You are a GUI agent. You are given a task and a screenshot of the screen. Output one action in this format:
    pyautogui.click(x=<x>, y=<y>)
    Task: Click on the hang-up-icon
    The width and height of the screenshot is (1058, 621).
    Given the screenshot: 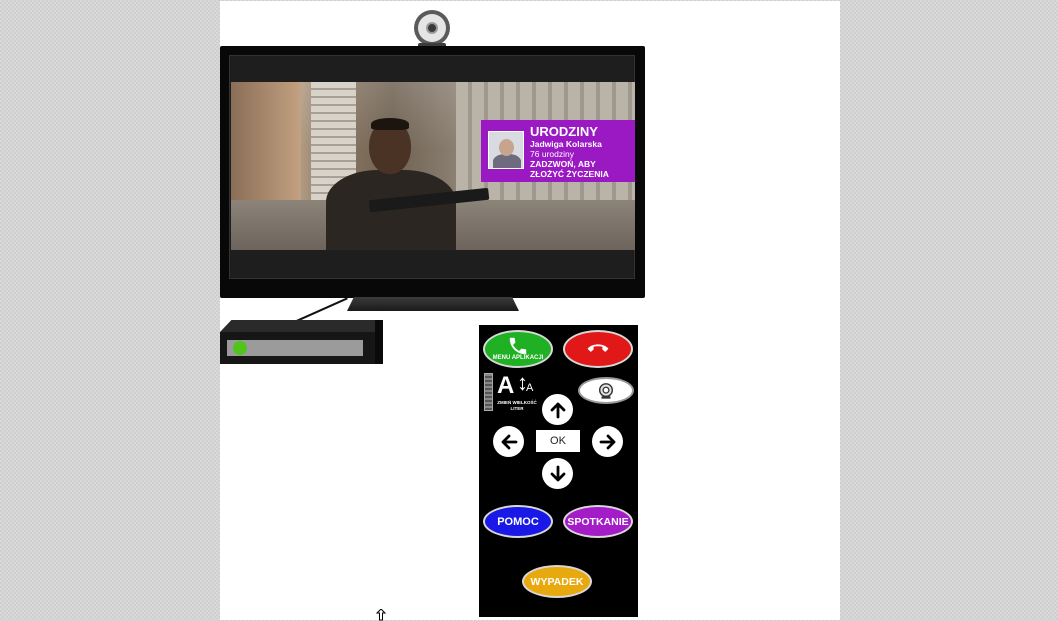 What is the action you would take?
    pyautogui.click(x=598, y=348)
    